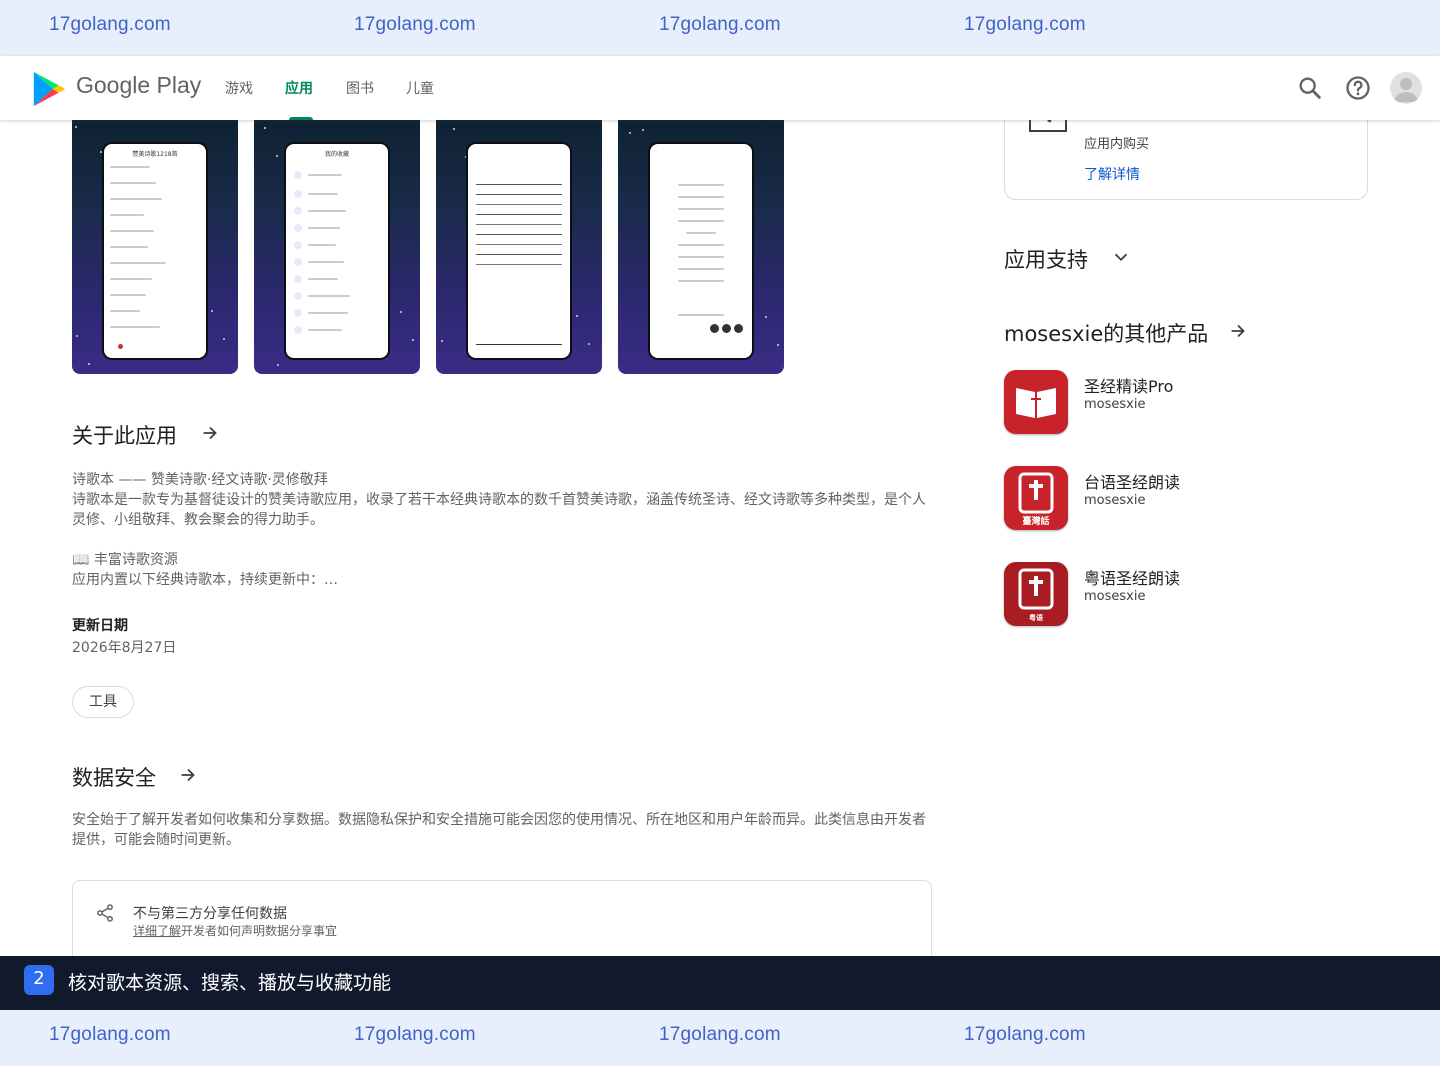  What do you see at coordinates (720, 983) in the screenshot?
I see `step-banner: 2 核对歌本资源、搜索、播放与收藏功能` at bounding box center [720, 983].